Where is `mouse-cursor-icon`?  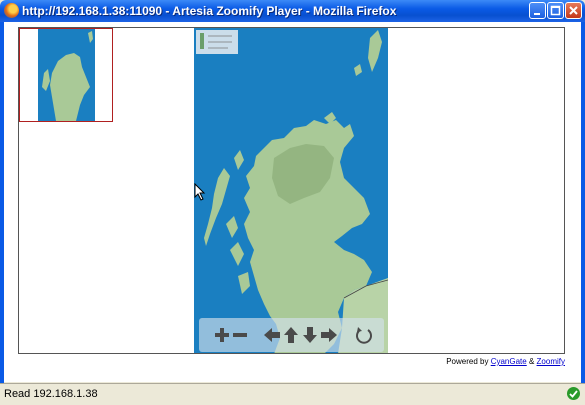 mouse-cursor-icon is located at coordinates (200, 192).